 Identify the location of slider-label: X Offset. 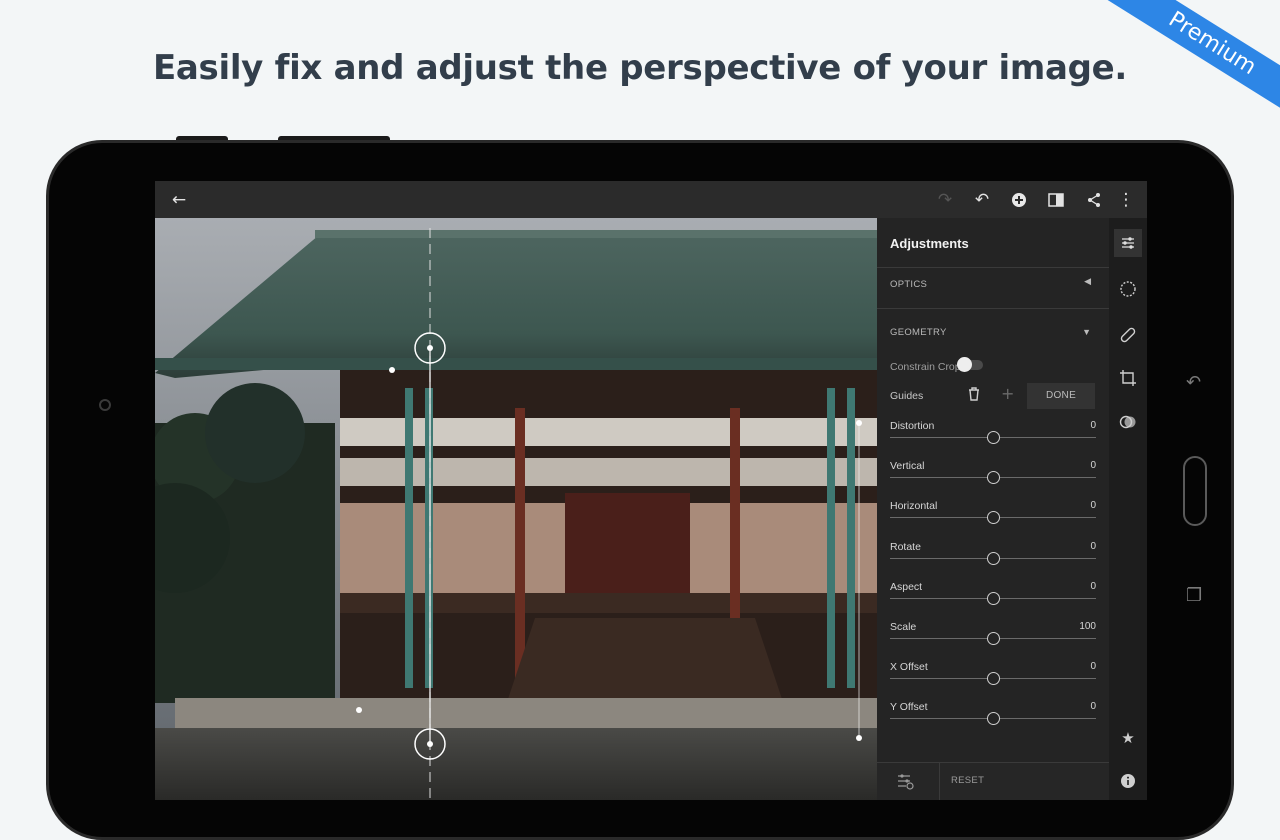
(909, 667).